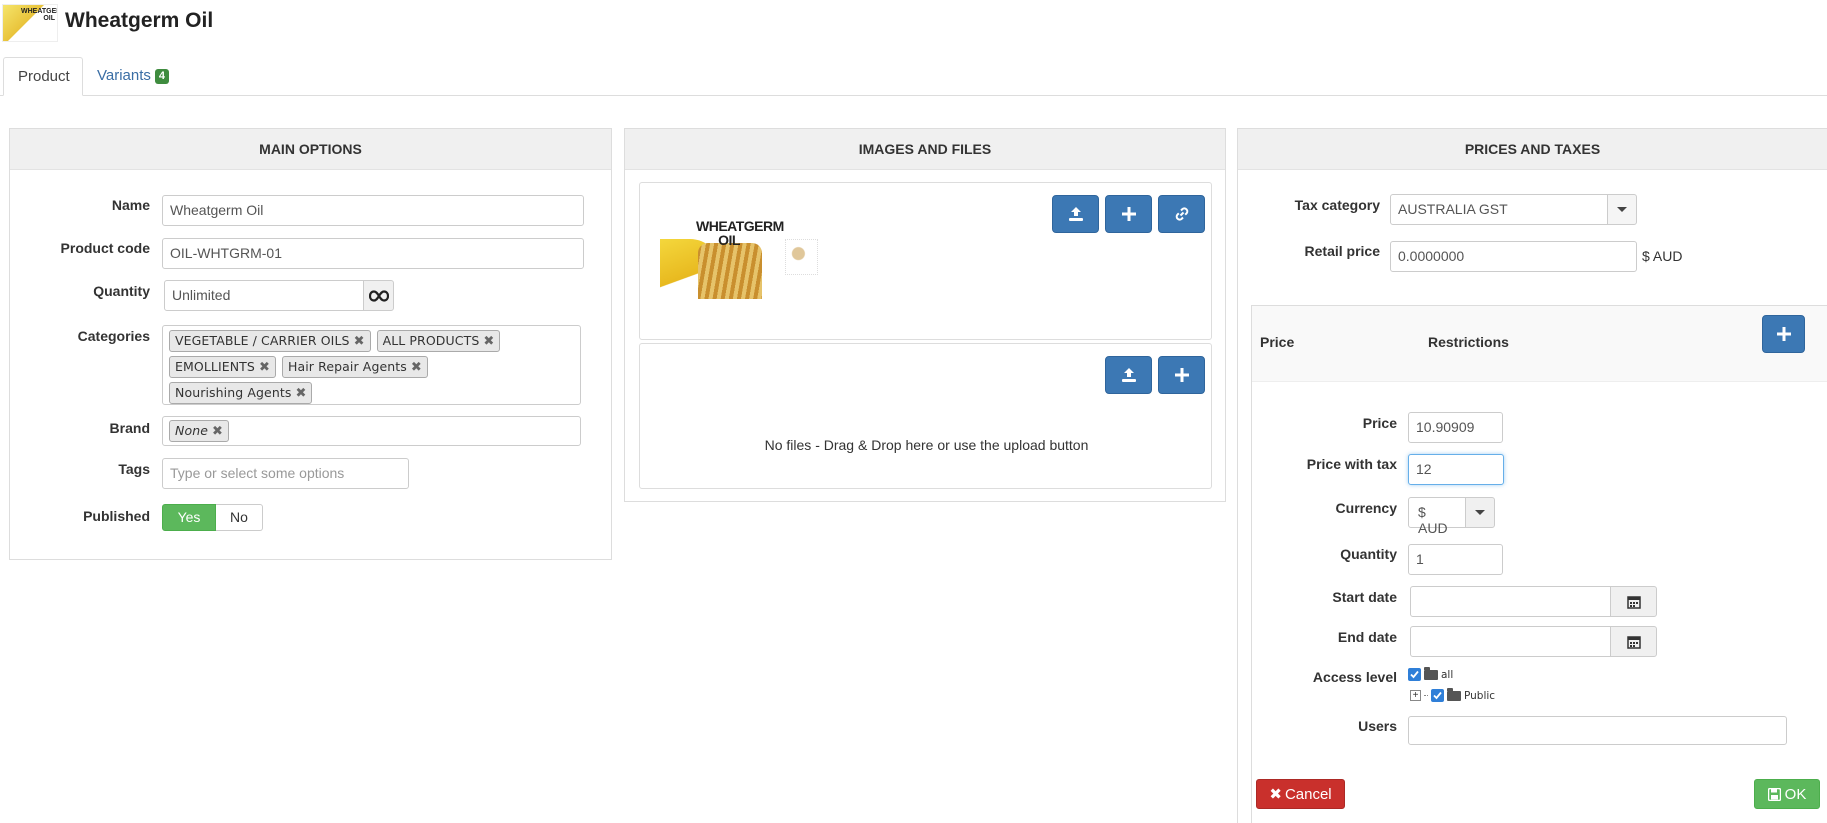  Describe the element at coordinates (1424, 469) in the screenshot. I see `price-with-tax-value: 12` at that location.